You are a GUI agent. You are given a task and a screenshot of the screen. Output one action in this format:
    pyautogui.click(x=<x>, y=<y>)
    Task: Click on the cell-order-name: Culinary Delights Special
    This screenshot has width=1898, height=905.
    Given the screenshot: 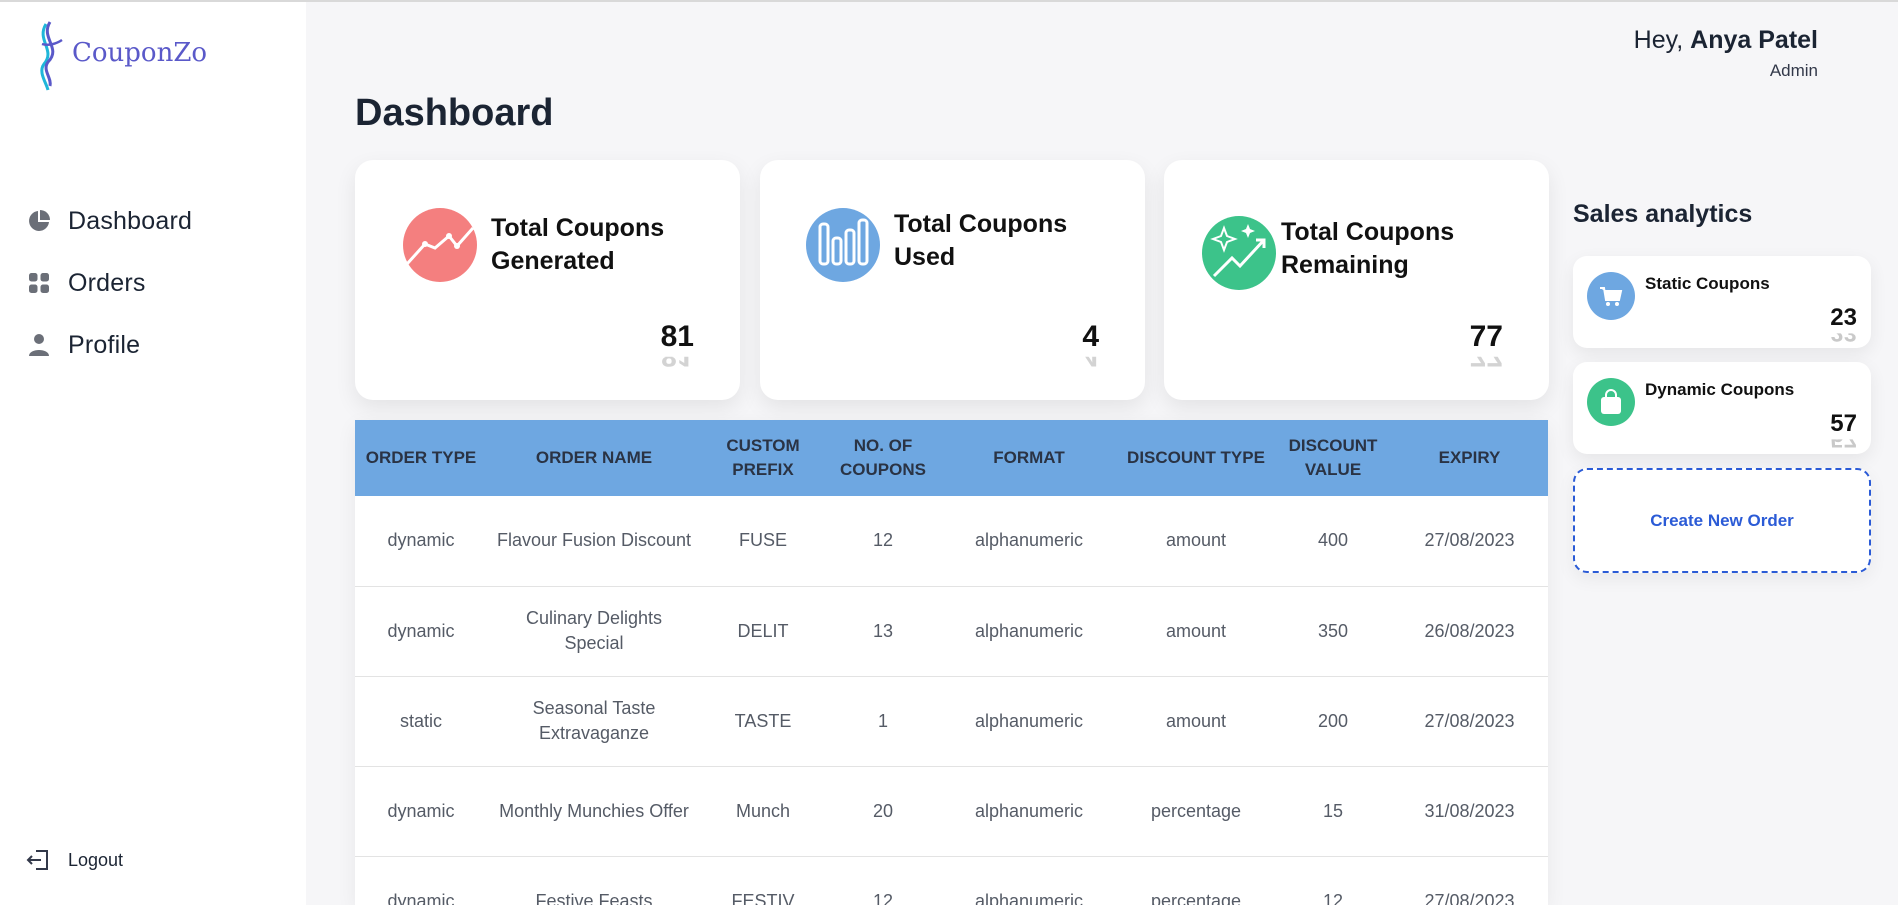 What is the action you would take?
    pyautogui.click(x=594, y=631)
    